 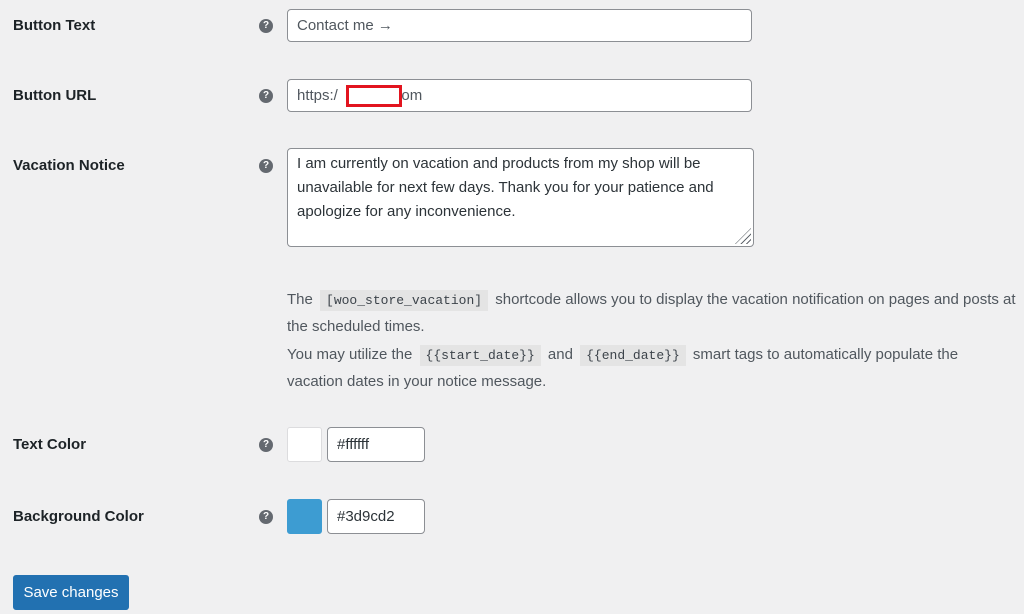 What do you see at coordinates (374, 96) in the screenshot?
I see `redaction-box` at bounding box center [374, 96].